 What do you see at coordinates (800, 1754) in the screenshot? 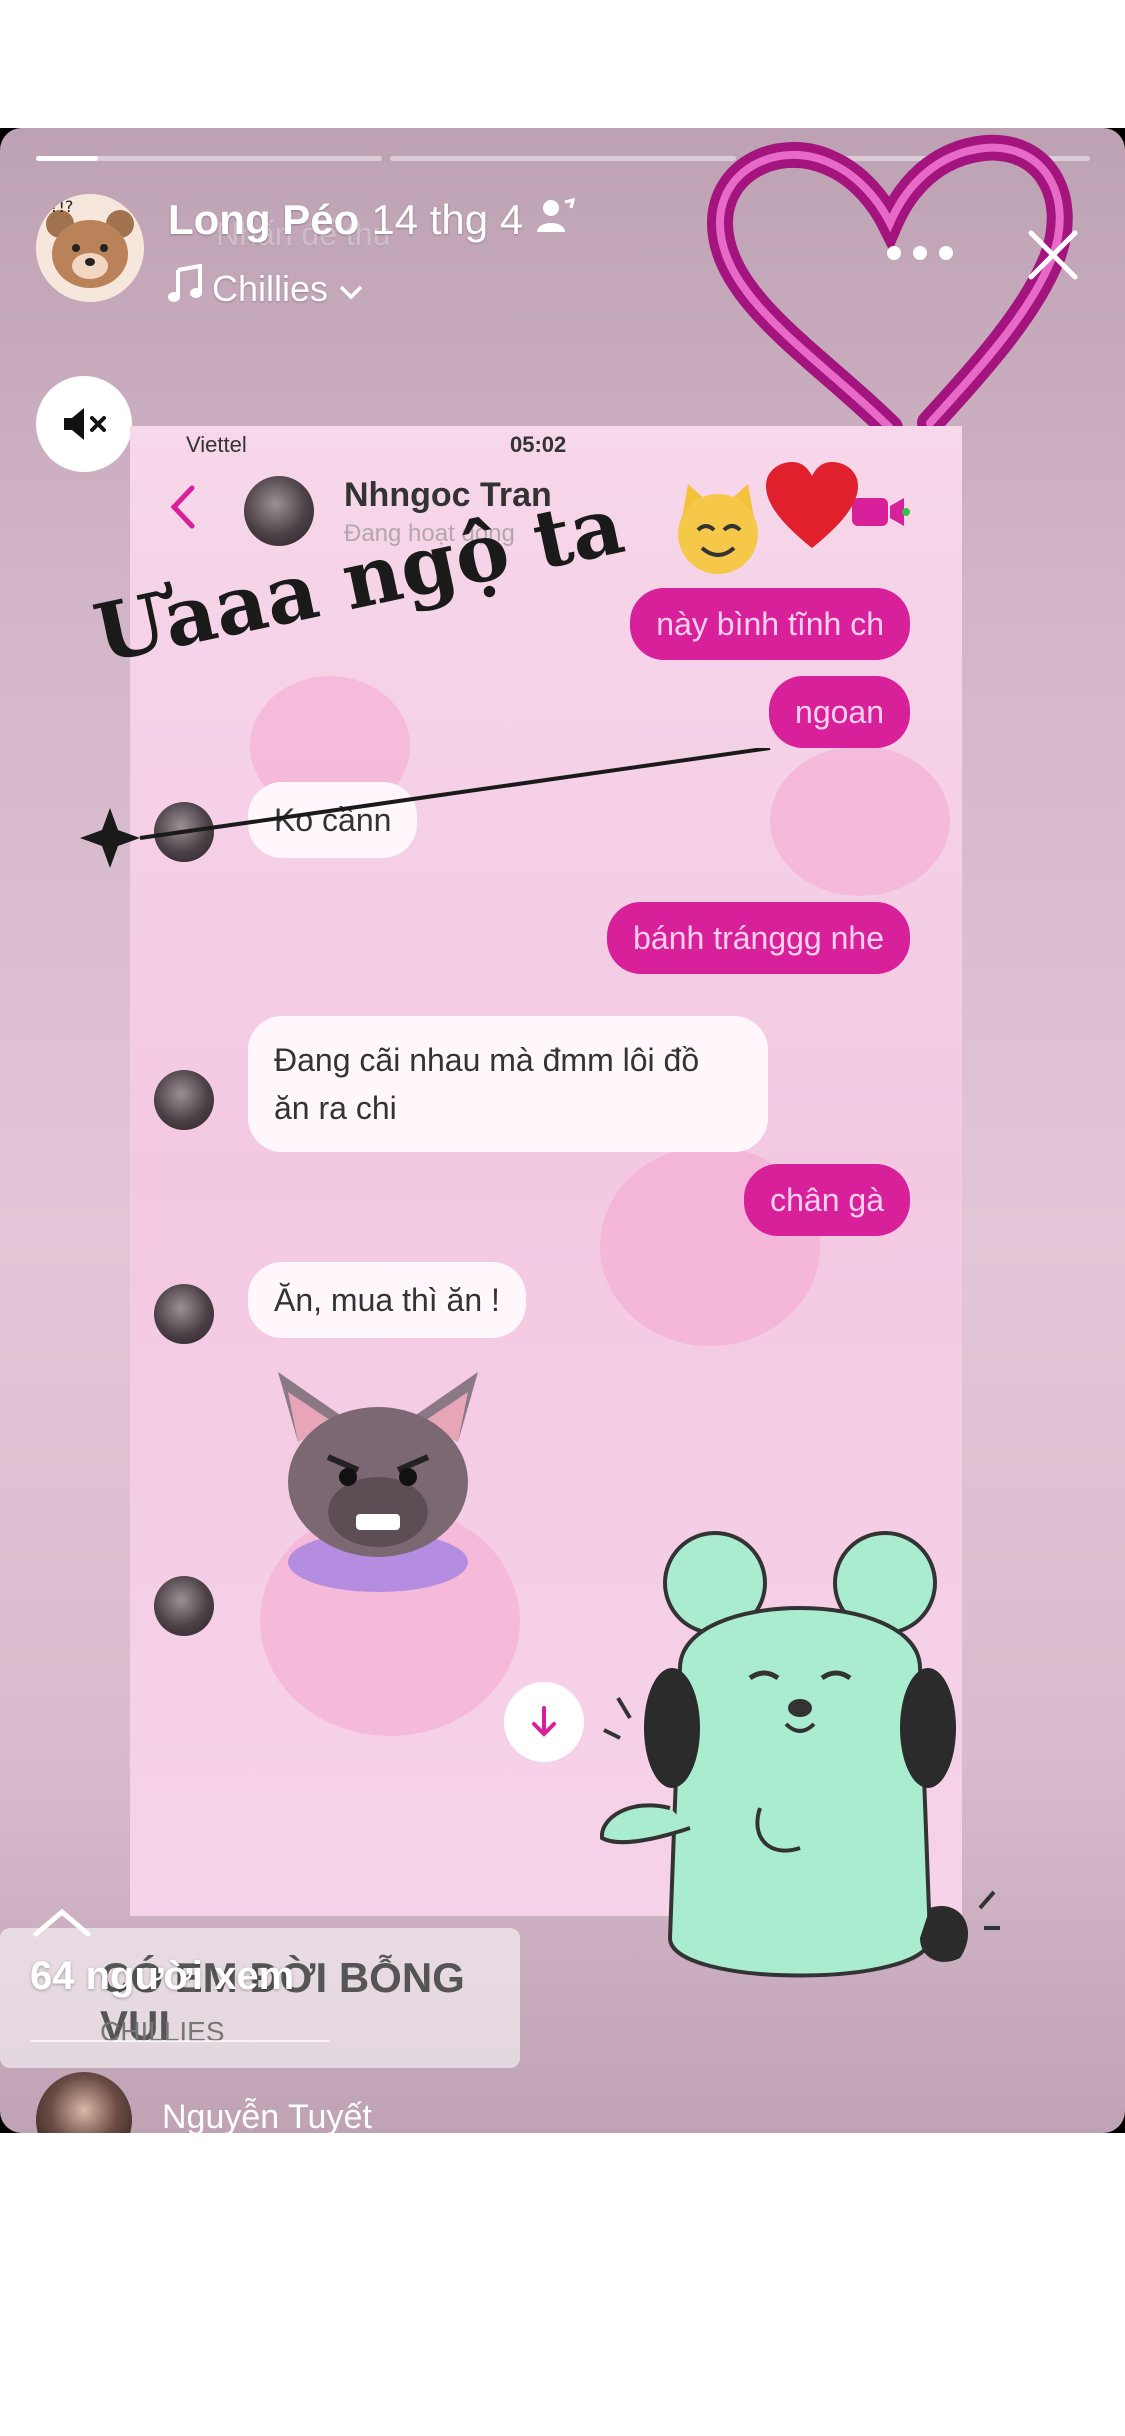
I see `bear-sticker` at bounding box center [800, 1754].